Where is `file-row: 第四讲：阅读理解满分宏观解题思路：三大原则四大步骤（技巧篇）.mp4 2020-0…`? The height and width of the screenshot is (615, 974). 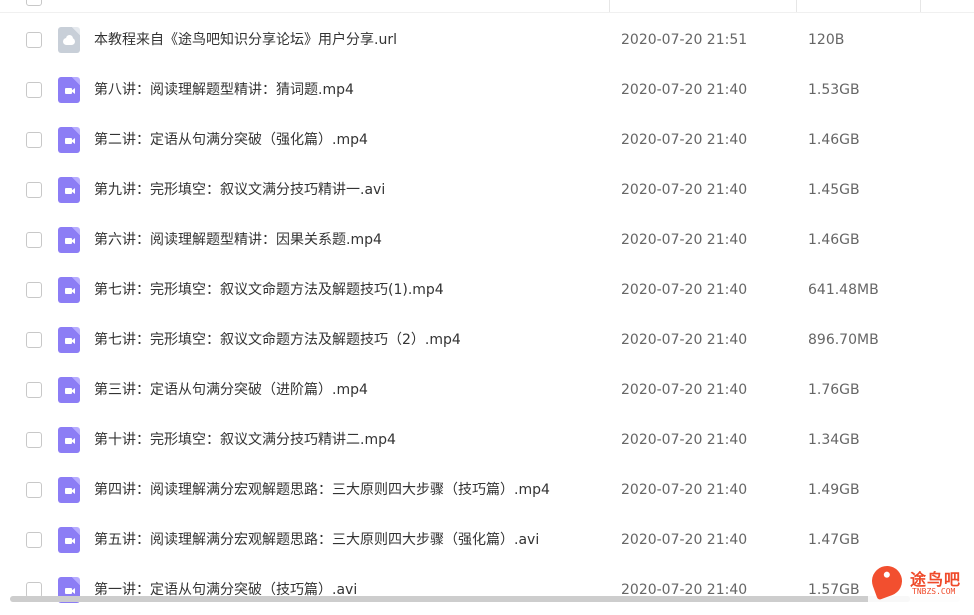
file-row: 第四讲：阅读理解满分宏观解题思路：三大原则四大步骤（技巧篇）.mp4 2020-0… is located at coordinates (487, 490).